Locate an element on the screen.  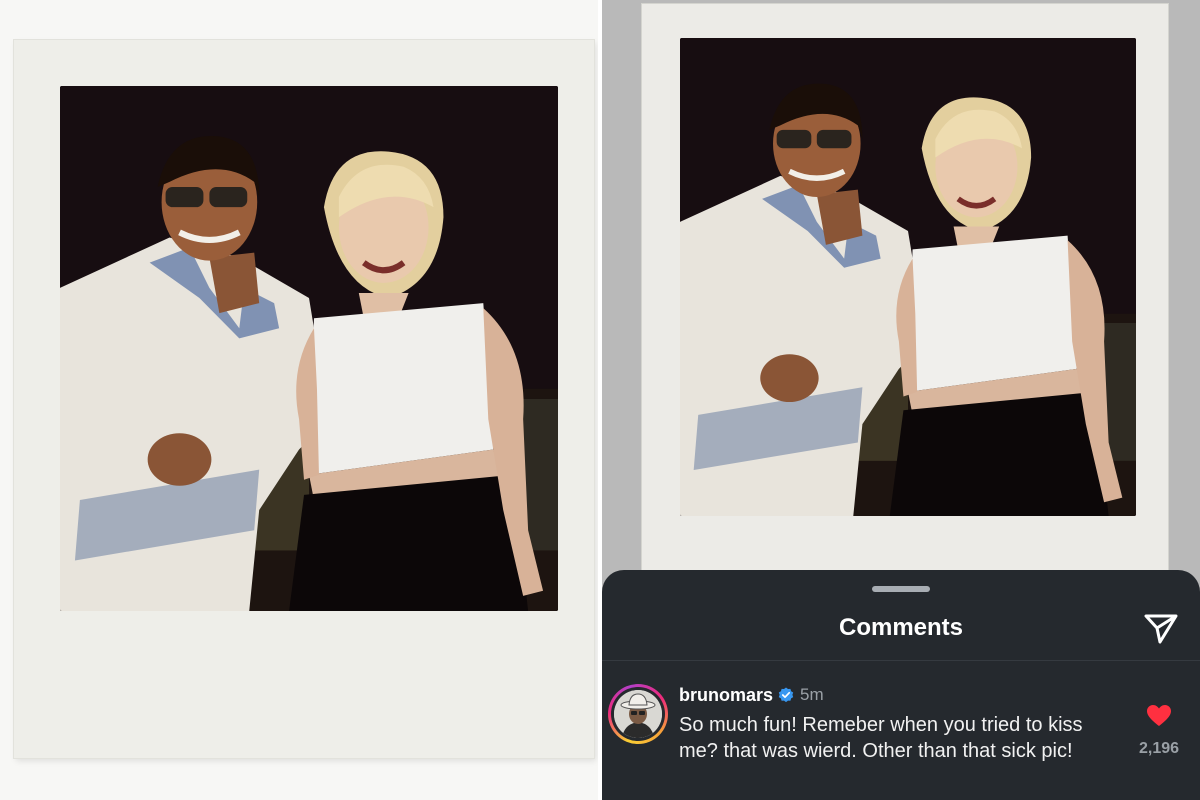
paper-plane-icon is located at coordinates (1161, 629).